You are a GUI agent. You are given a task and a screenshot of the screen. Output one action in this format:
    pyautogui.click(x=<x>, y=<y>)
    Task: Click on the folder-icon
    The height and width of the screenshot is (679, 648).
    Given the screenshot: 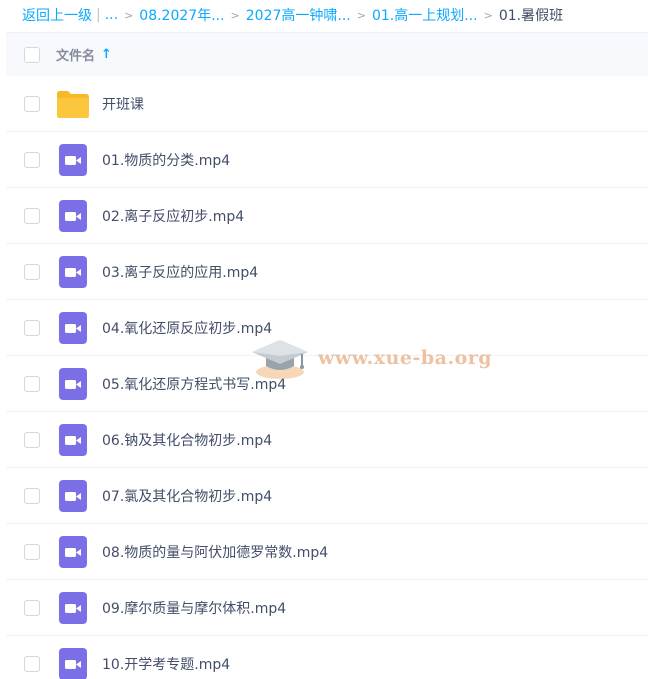 What is the action you would take?
    pyautogui.click(x=73, y=104)
    